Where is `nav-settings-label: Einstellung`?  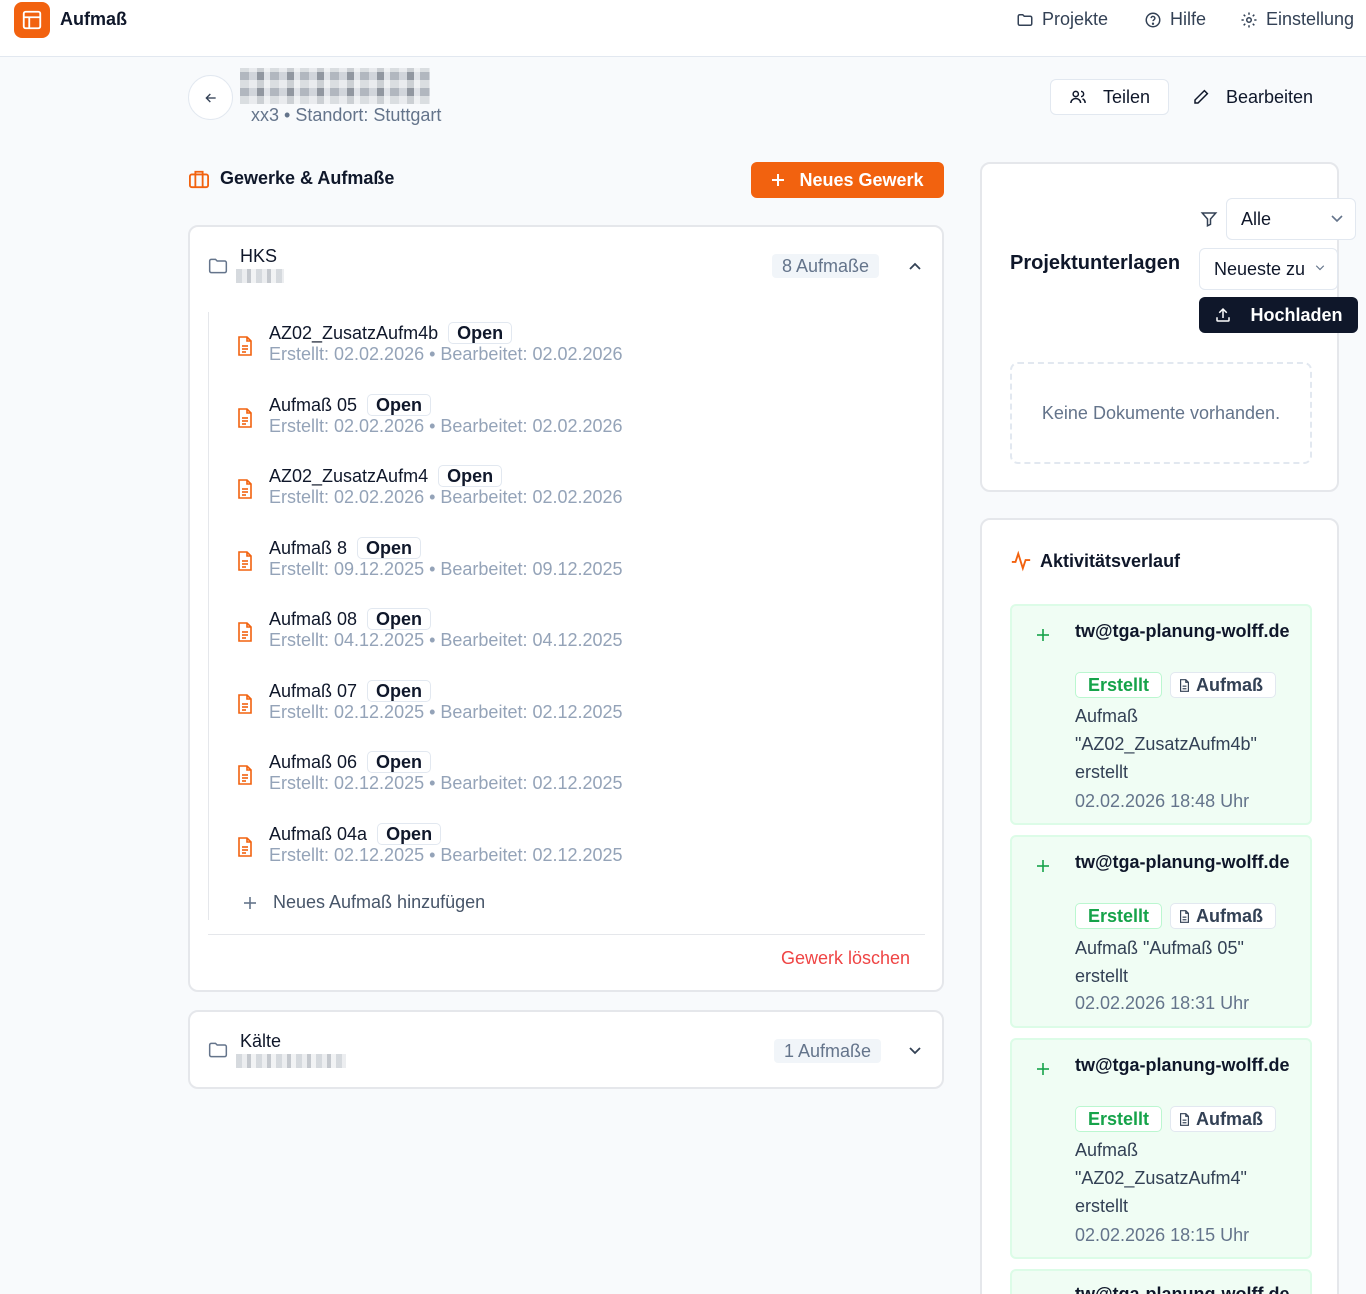
nav-settings-label: Einstellung is located at coordinates (1310, 19).